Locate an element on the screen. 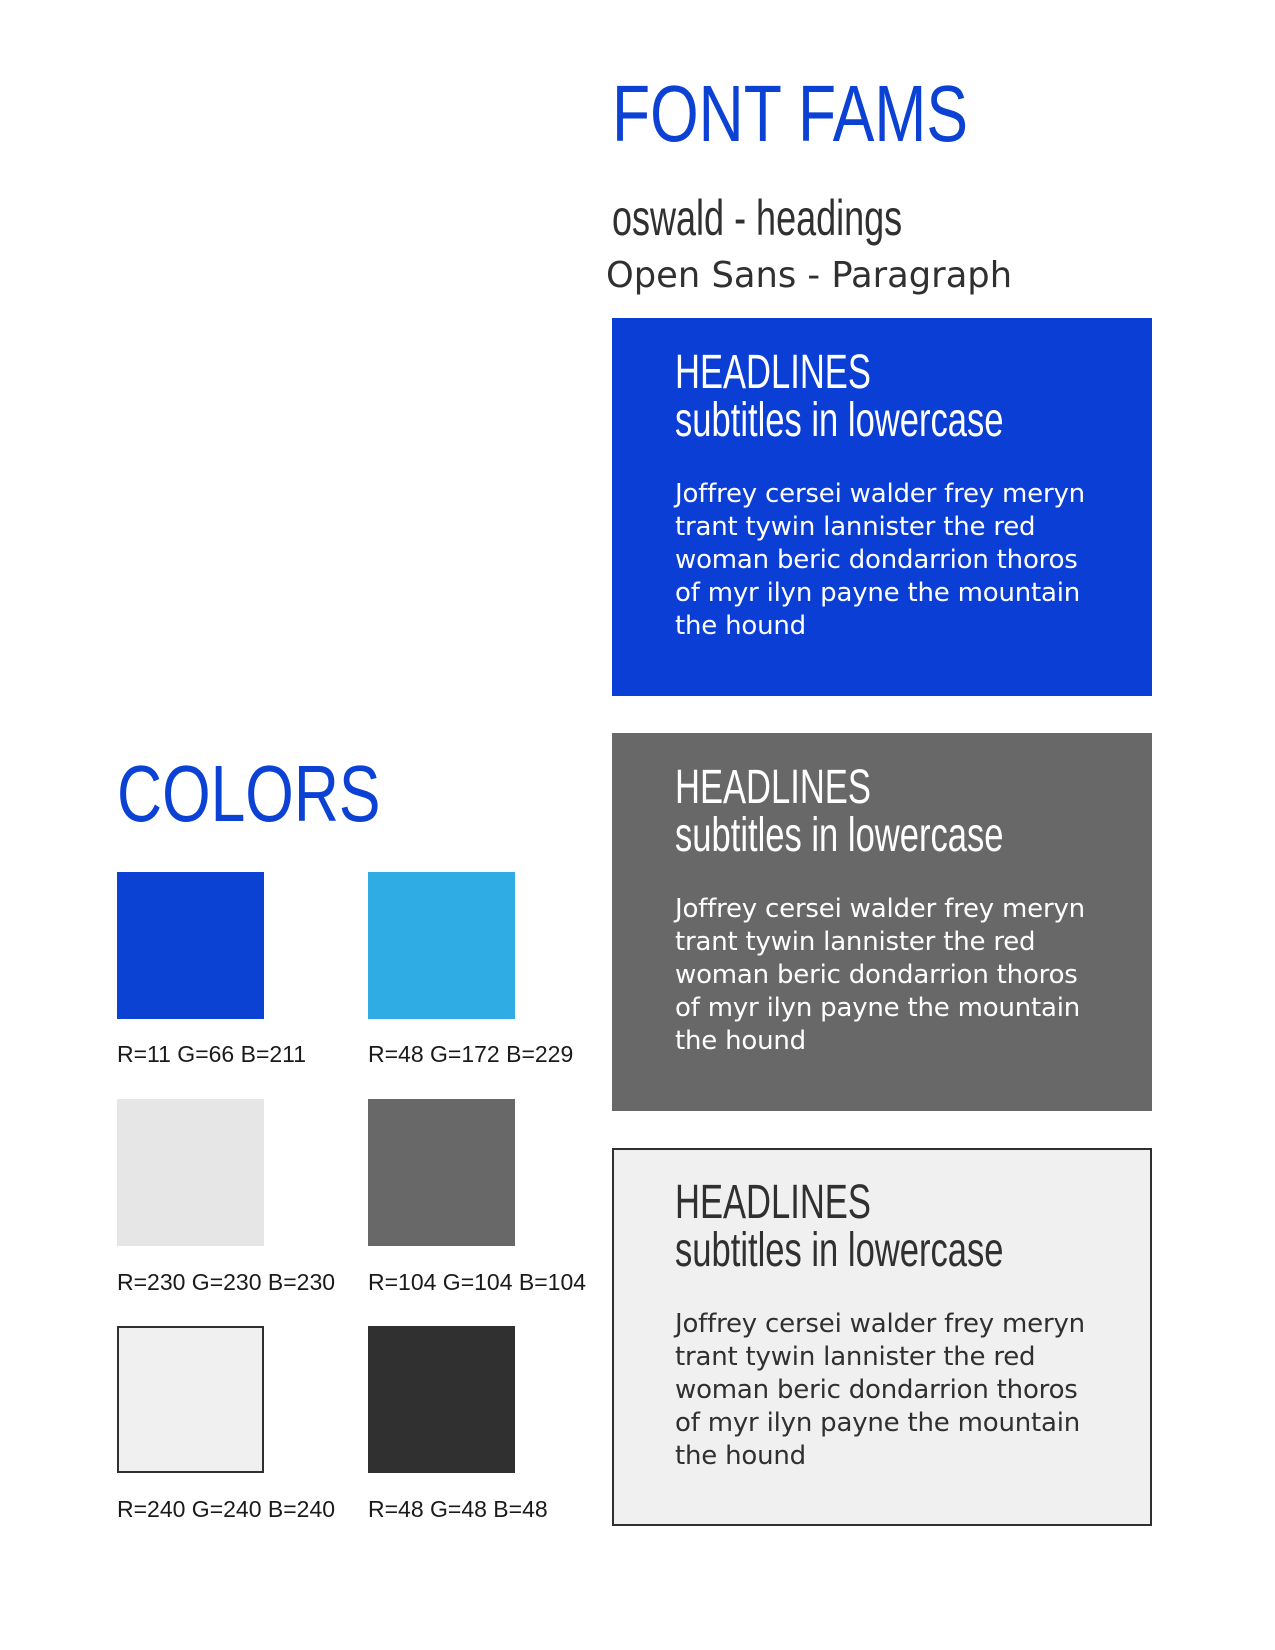 Image resolution: width=1275 pixels, height=1650 pixels. color-swatch-blue is located at coordinates (190, 945).